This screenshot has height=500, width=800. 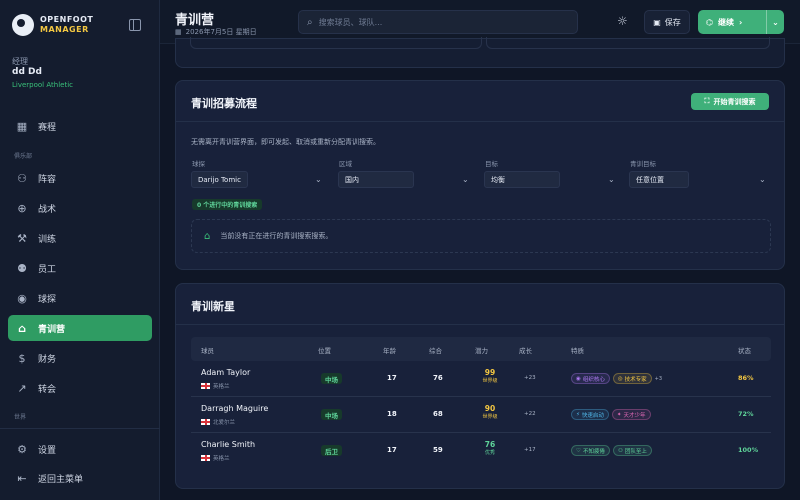 I want to click on nav-item-main-menu: ⇤ 返回主菜单, so click(x=80, y=478).